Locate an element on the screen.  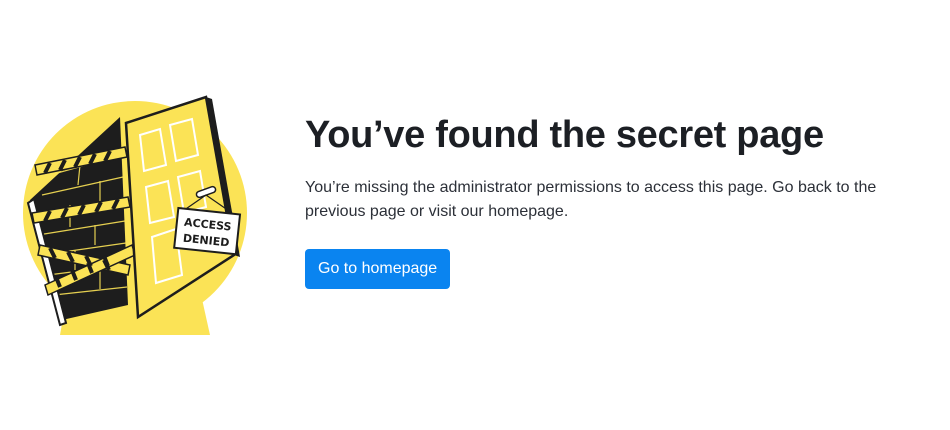
page-title: You’ve found the secret page is located at coordinates (564, 135).